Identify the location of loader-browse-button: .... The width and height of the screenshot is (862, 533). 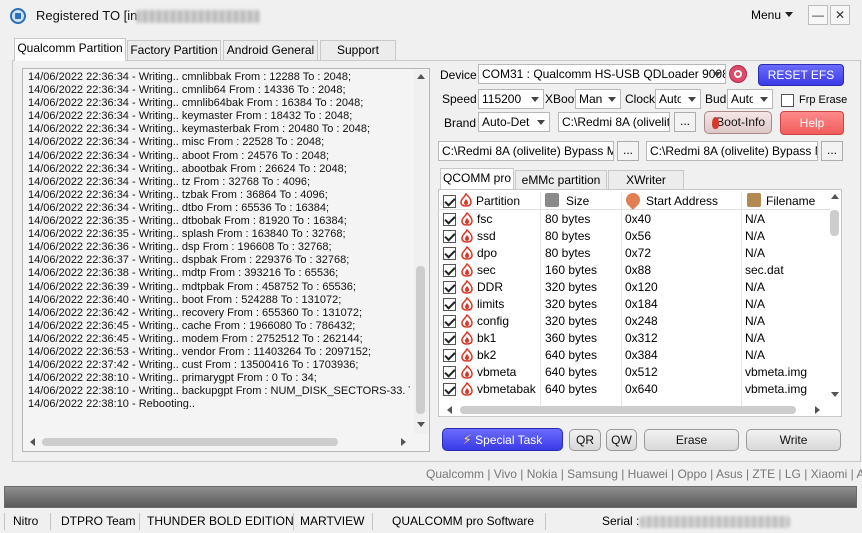
(685, 122).